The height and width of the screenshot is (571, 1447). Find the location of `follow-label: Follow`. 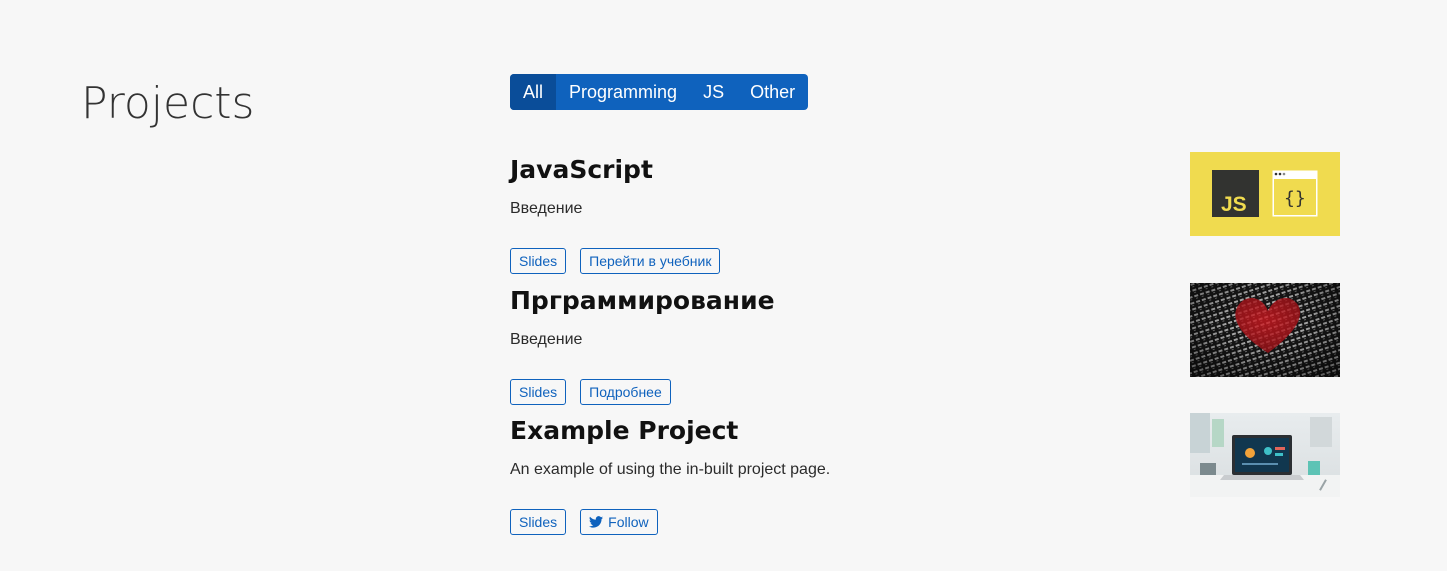

follow-label: Follow is located at coordinates (628, 522).